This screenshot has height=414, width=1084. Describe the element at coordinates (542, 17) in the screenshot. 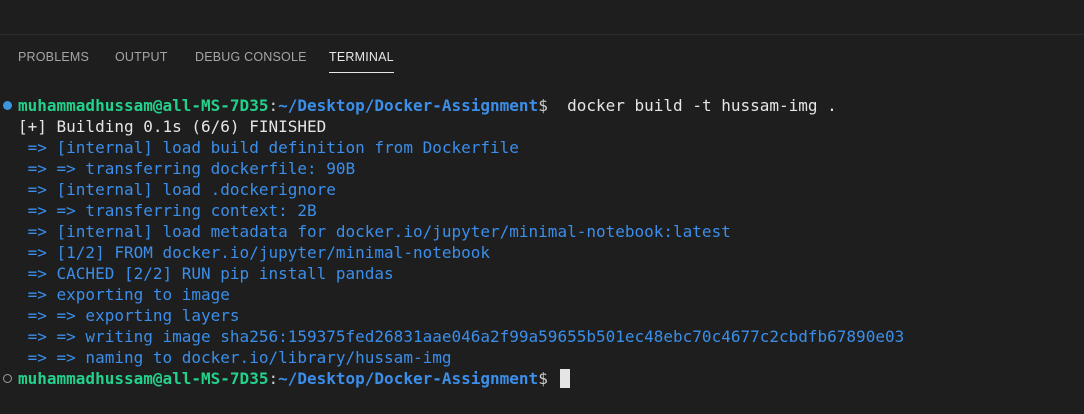

I see `panel-top-strip` at that location.